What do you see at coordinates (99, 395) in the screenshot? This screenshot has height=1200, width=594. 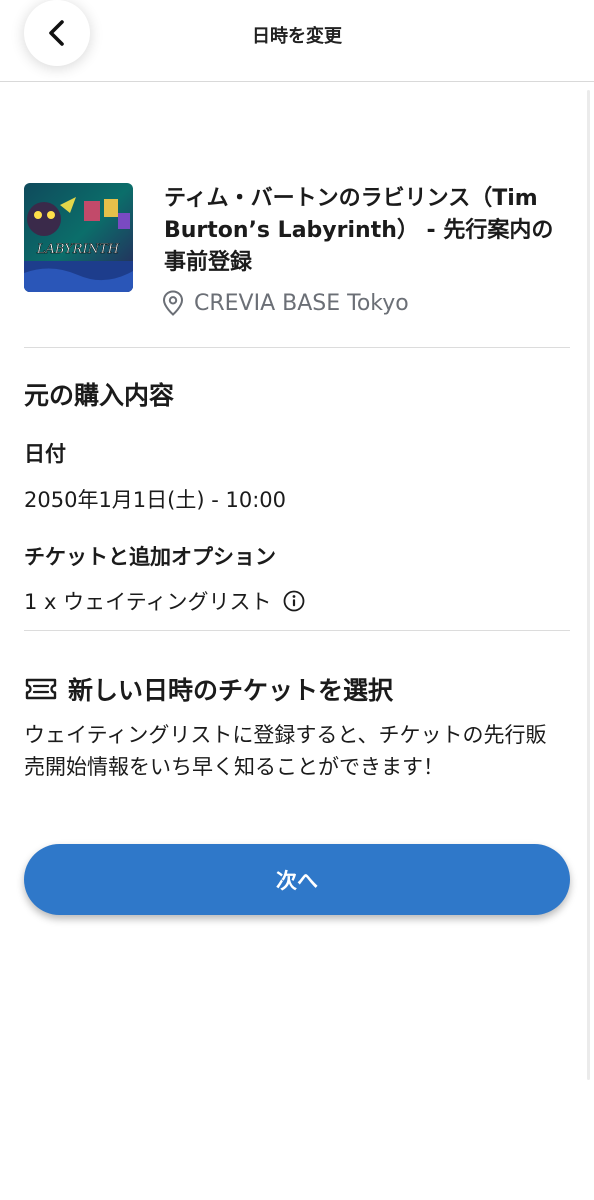 I see `original-purchase-heading: 元の購入内容` at bounding box center [99, 395].